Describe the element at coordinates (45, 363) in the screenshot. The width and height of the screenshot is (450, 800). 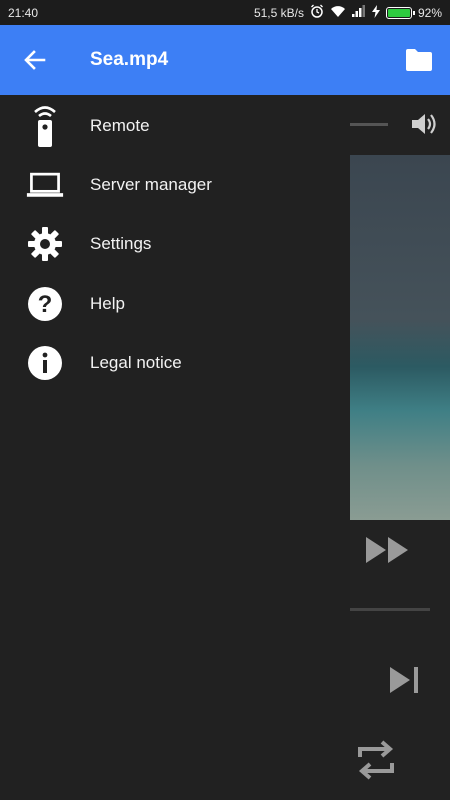
I see `info-icon` at that location.